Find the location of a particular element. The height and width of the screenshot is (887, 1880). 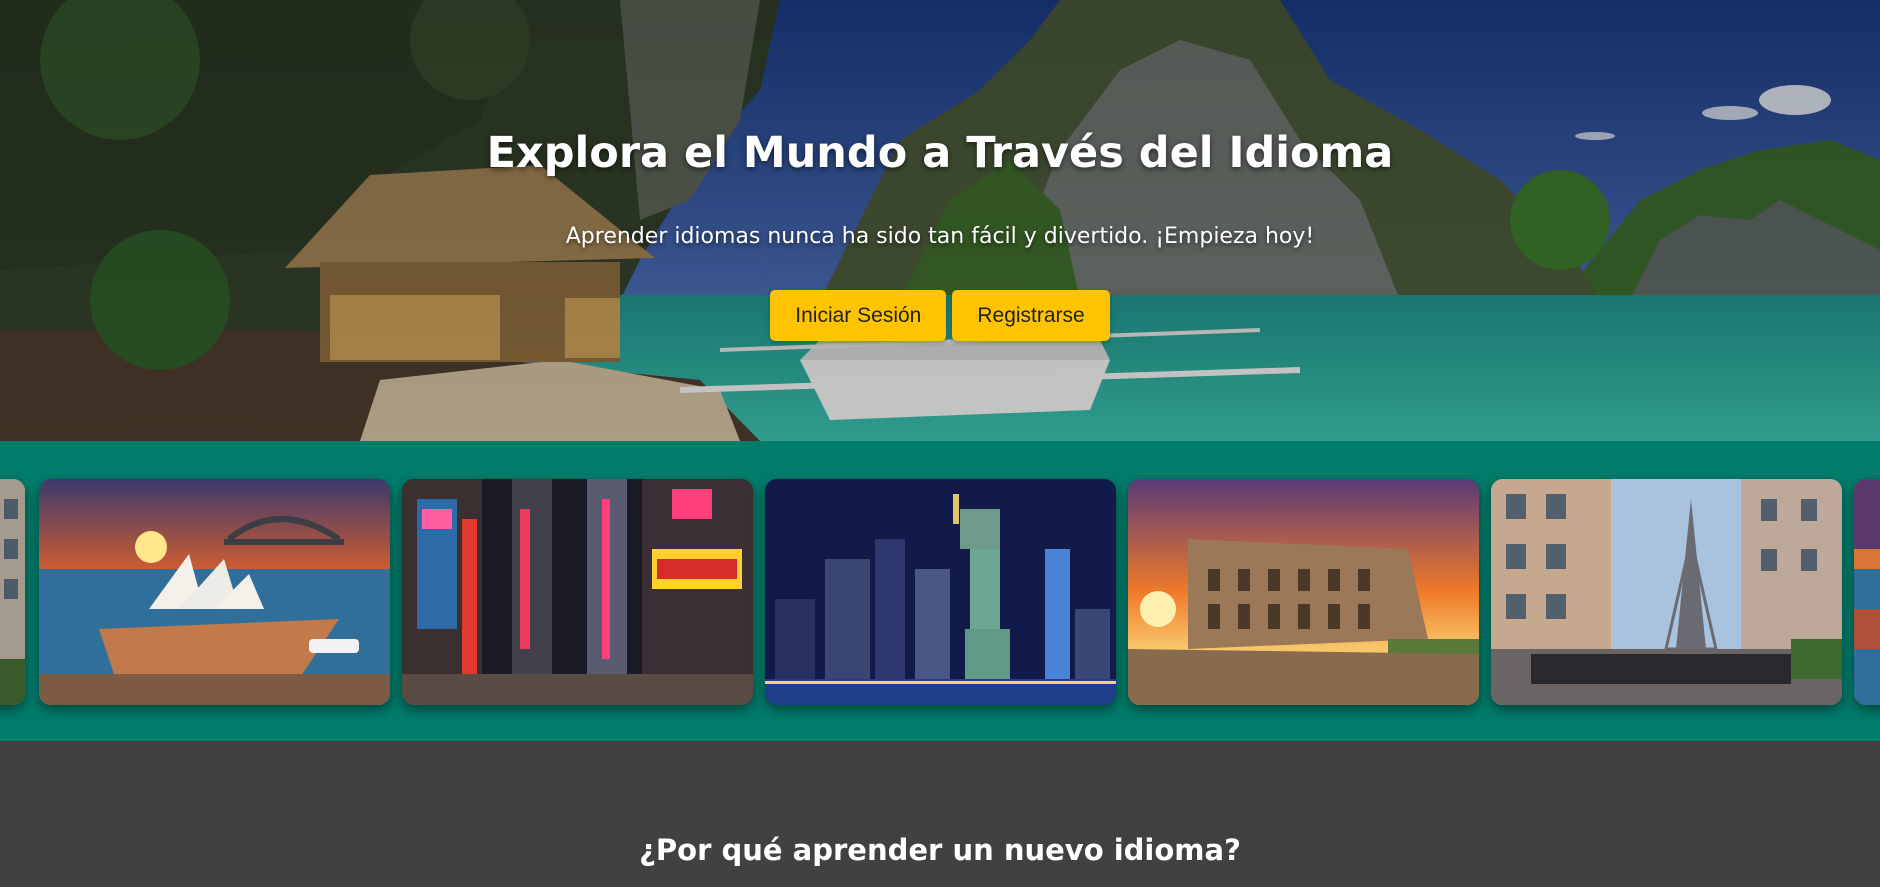

carousel-card-sydney-partial is located at coordinates (1867, 592).